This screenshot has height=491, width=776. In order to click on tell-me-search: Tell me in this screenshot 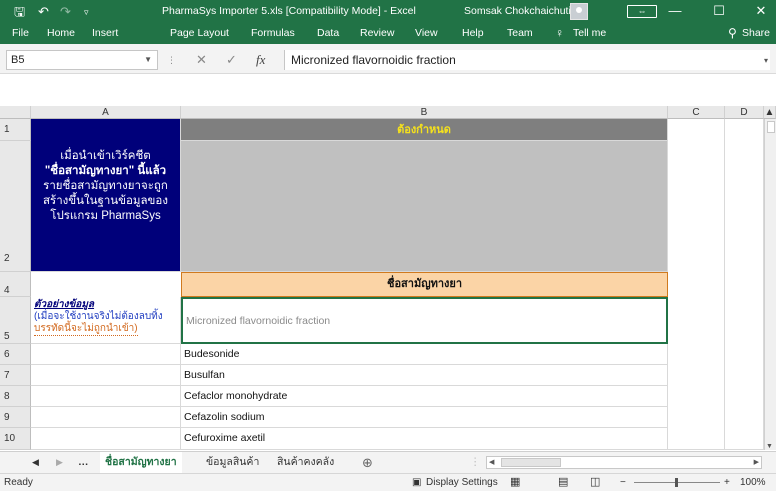, I will do `click(589, 33)`.